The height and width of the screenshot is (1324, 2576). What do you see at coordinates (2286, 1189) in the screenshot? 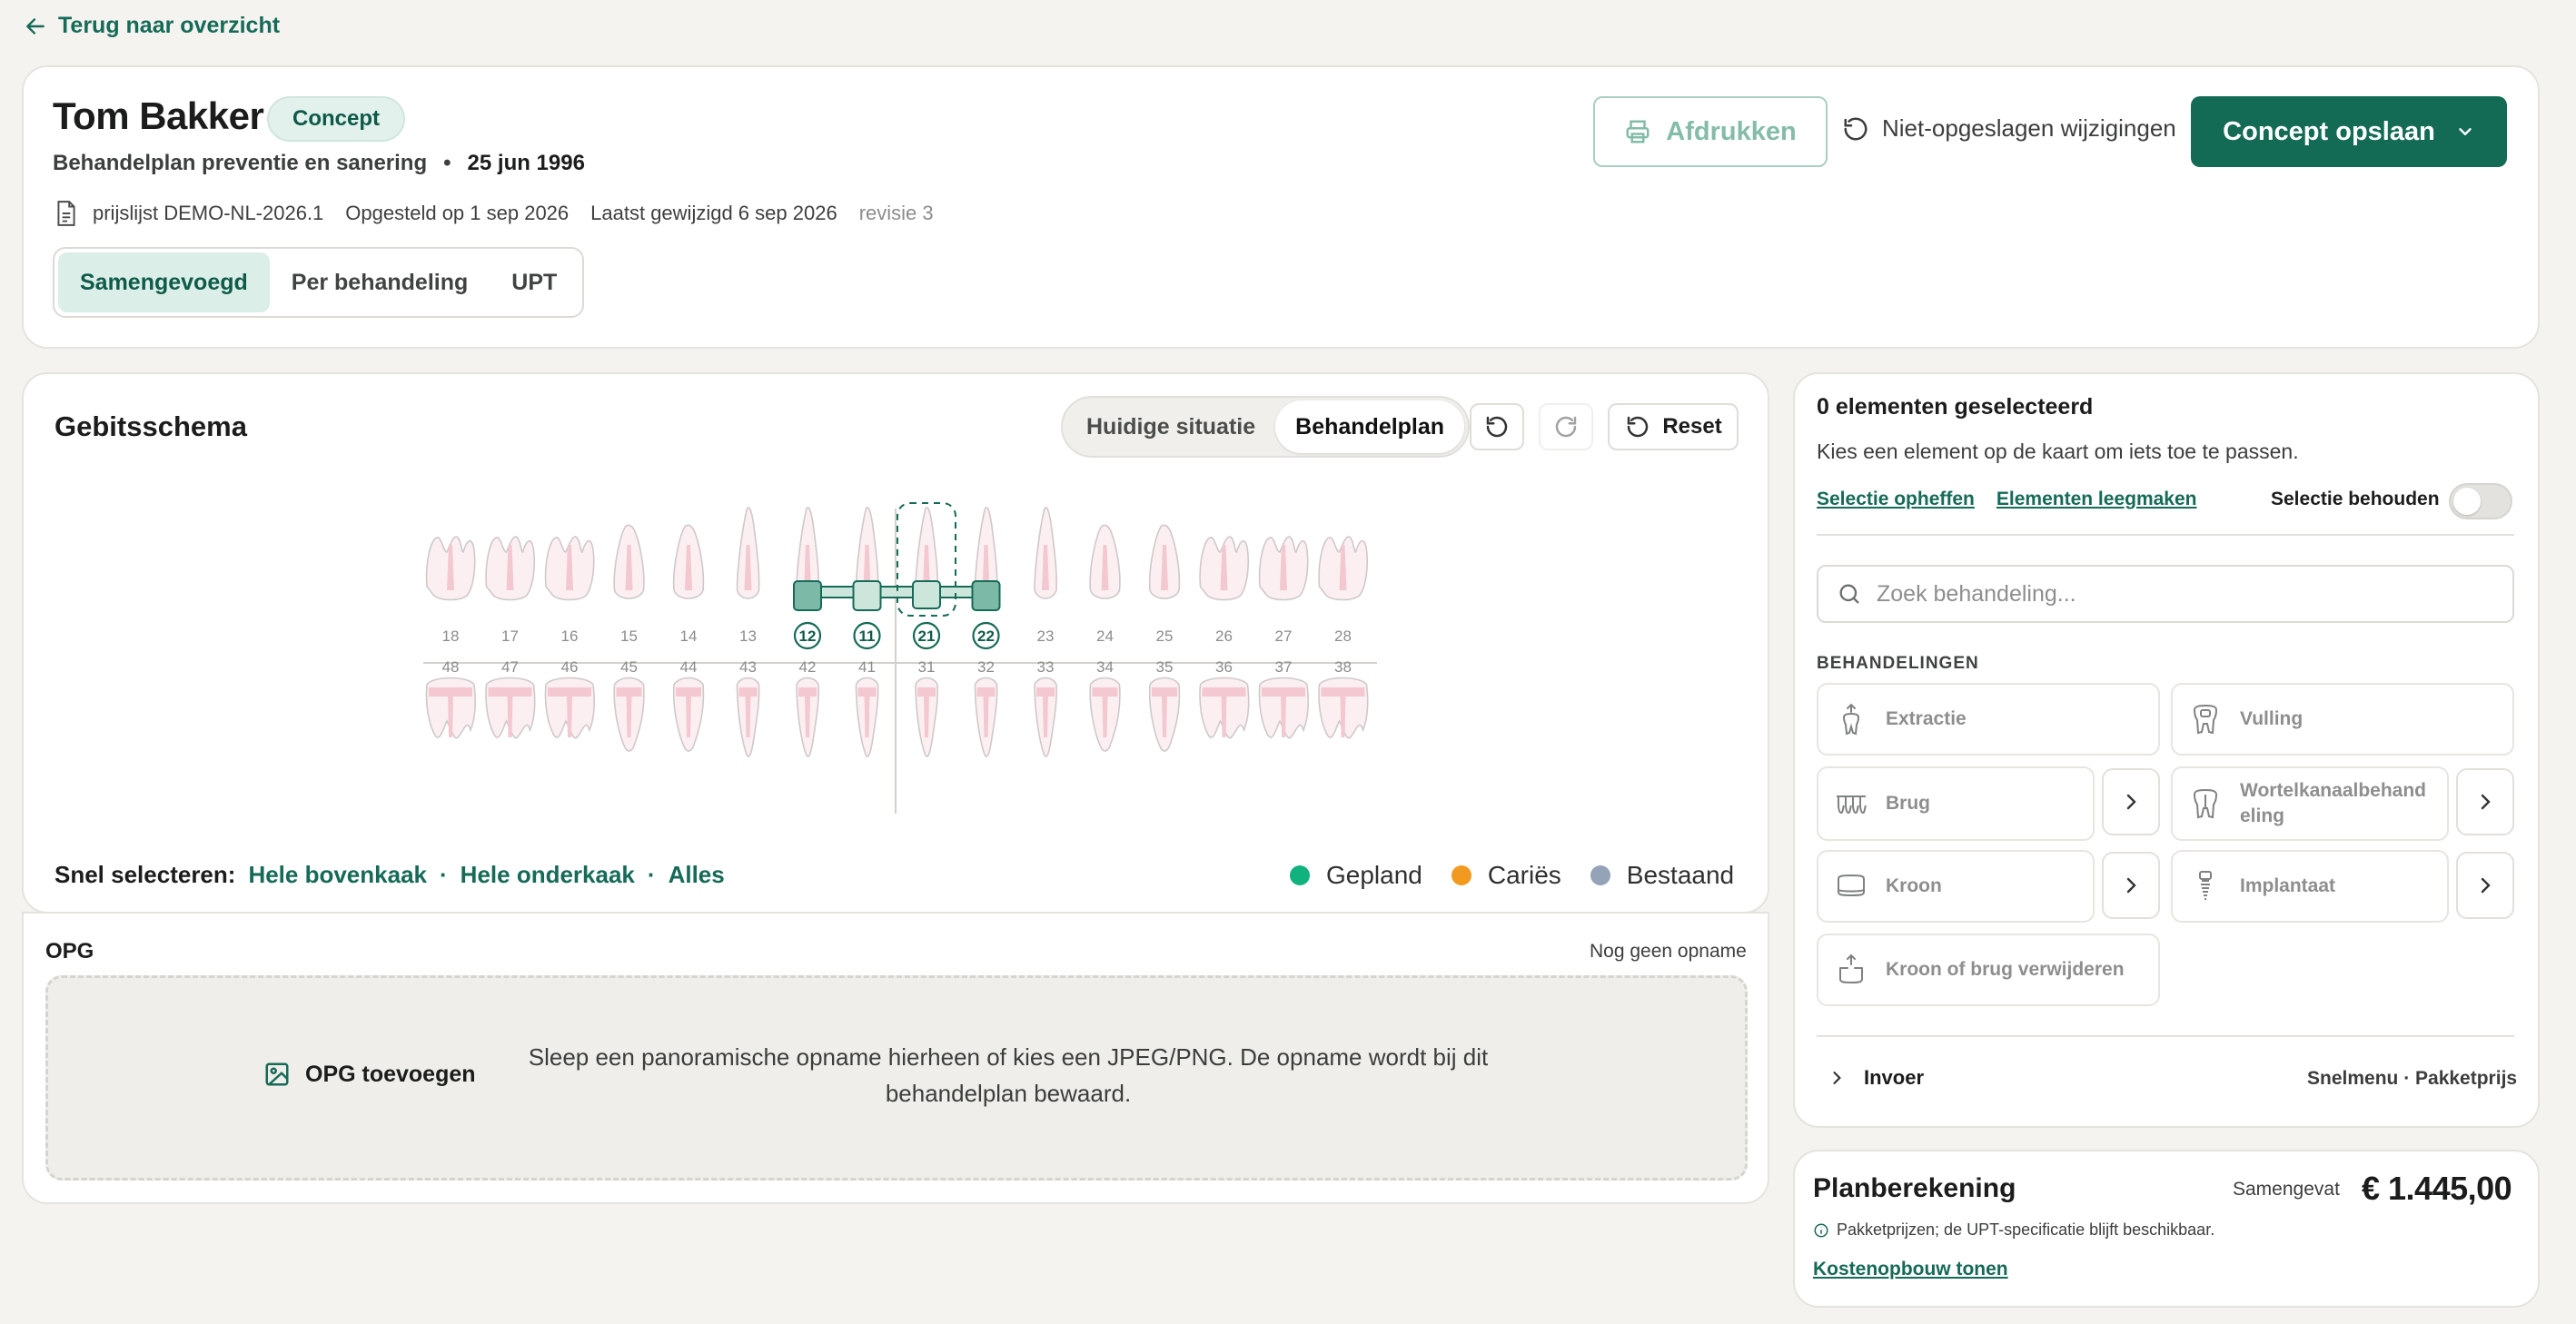
I see `plan-mode: Samengevat` at bounding box center [2286, 1189].